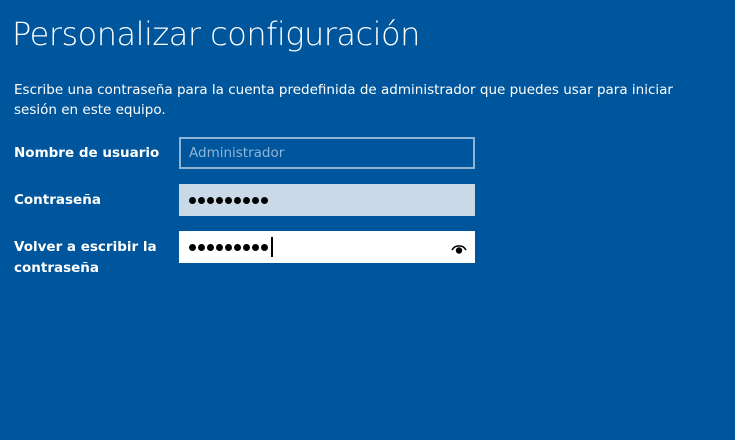  I want to click on username-field: Administrador, so click(327, 153).